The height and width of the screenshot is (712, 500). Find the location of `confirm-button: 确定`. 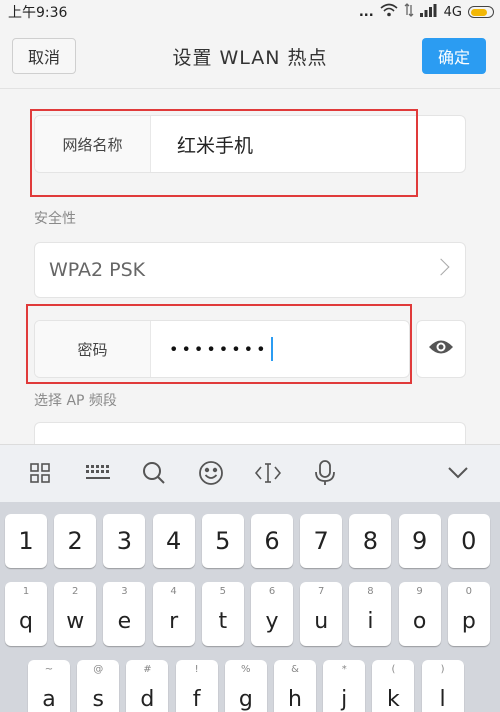

confirm-button: 确定 is located at coordinates (454, 56).